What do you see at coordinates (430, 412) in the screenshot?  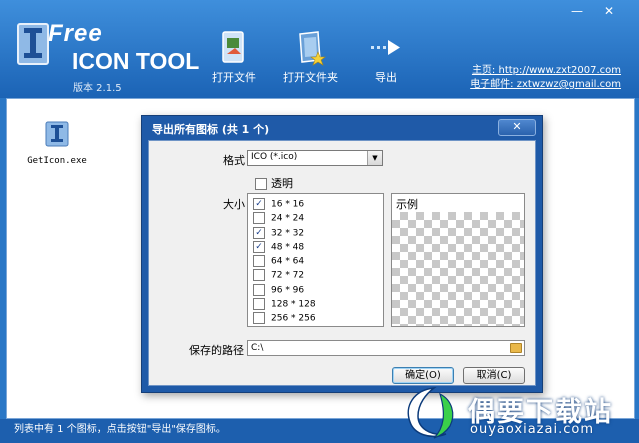 I see `watermark-logo-icon` at bounding box center [430, 412].